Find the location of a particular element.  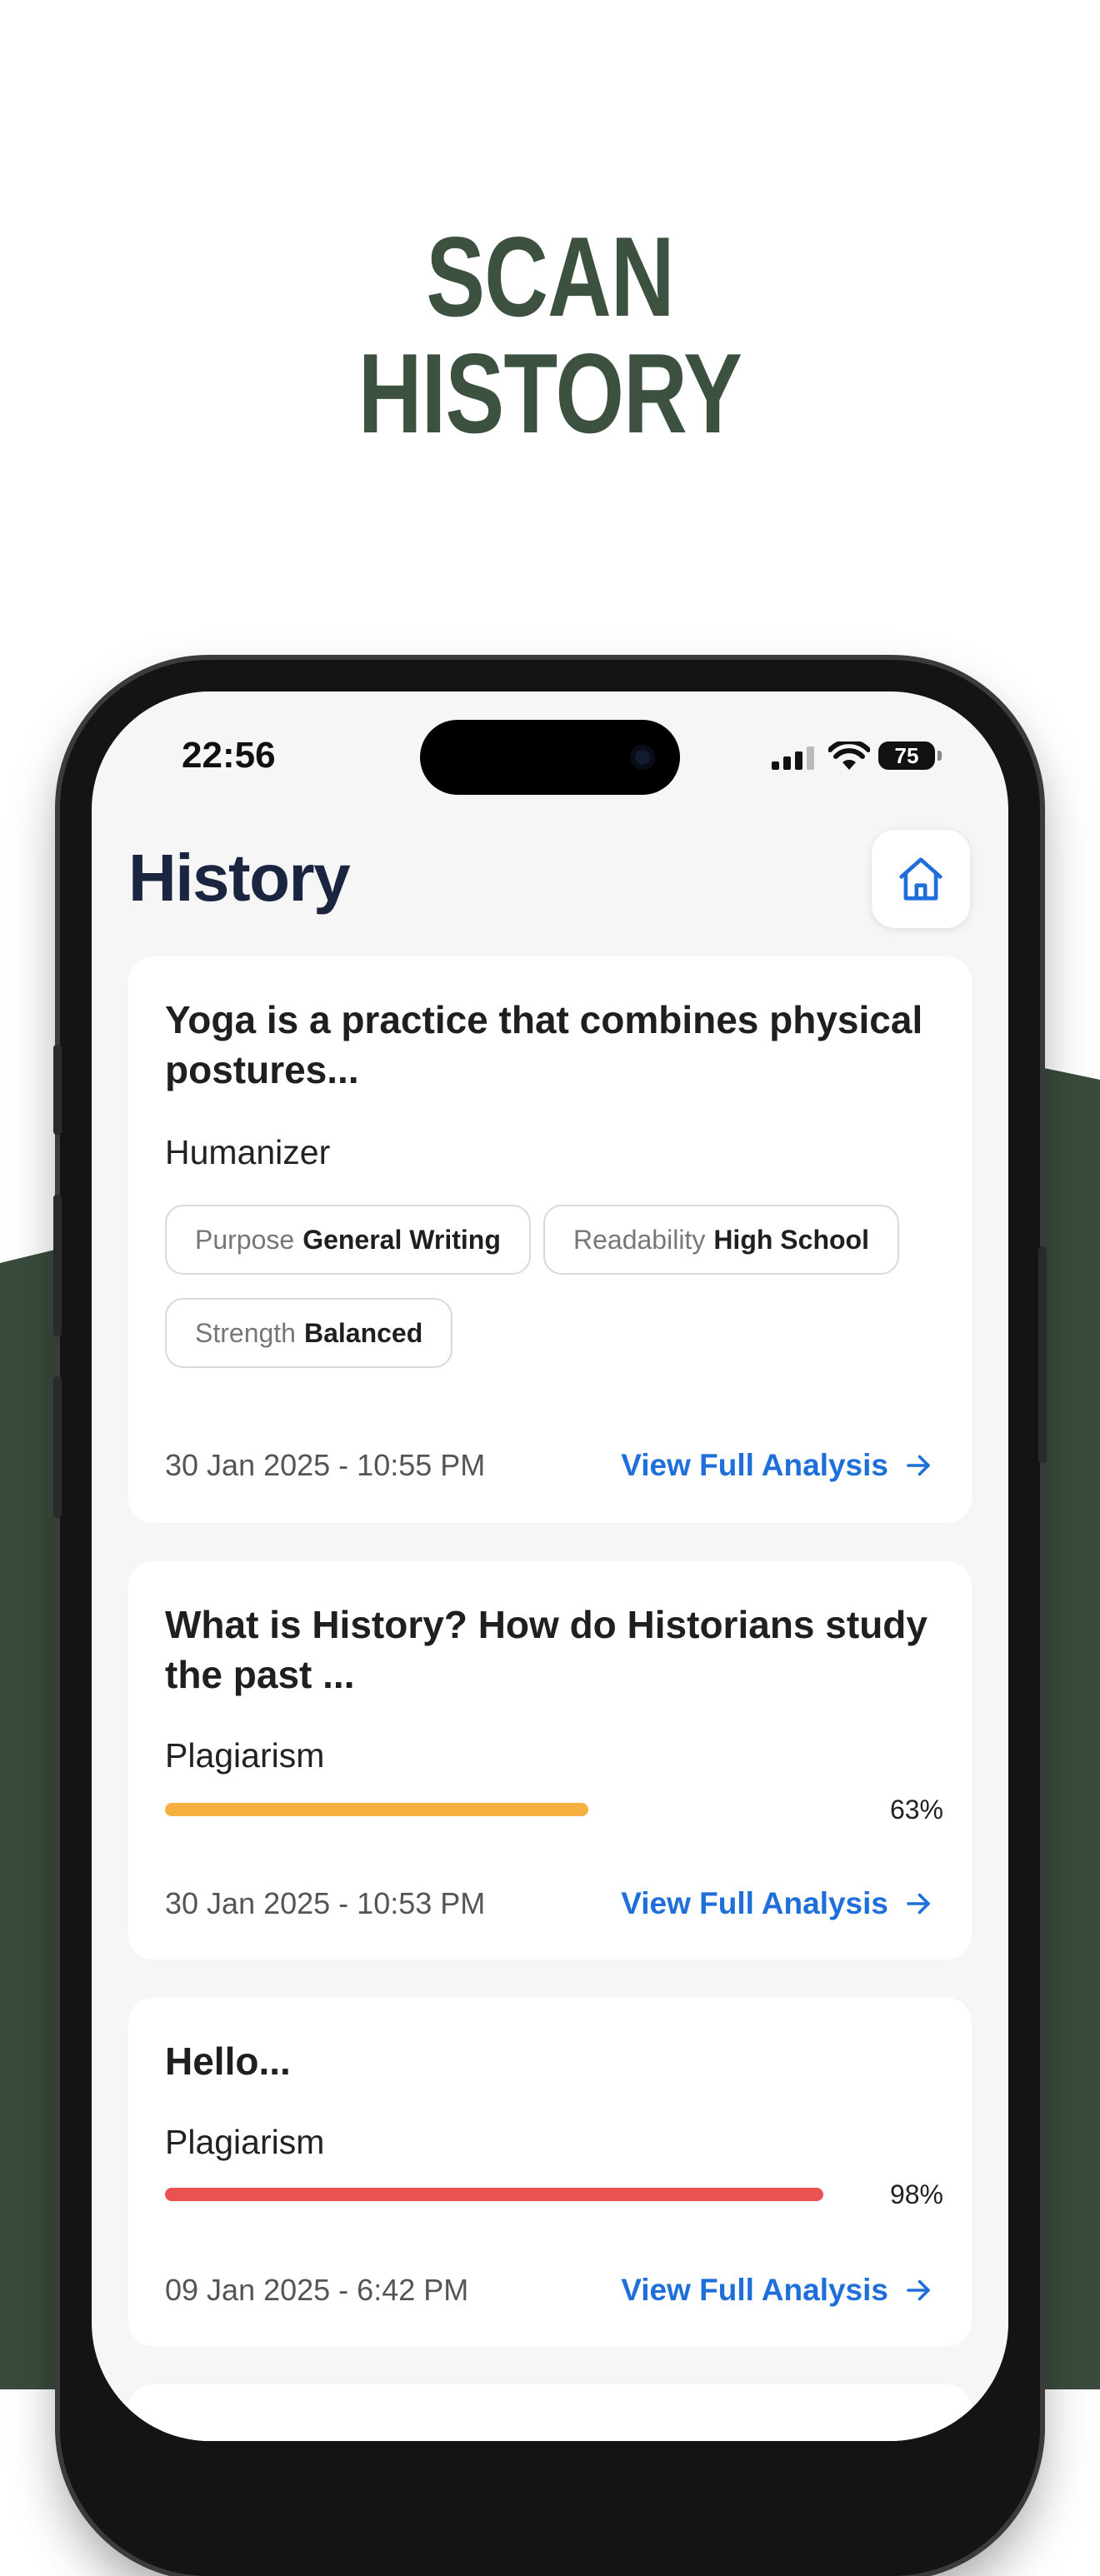

scan-date: 30 Jan 2025 - 10:55 PM is located at coordinates (325, 1465).